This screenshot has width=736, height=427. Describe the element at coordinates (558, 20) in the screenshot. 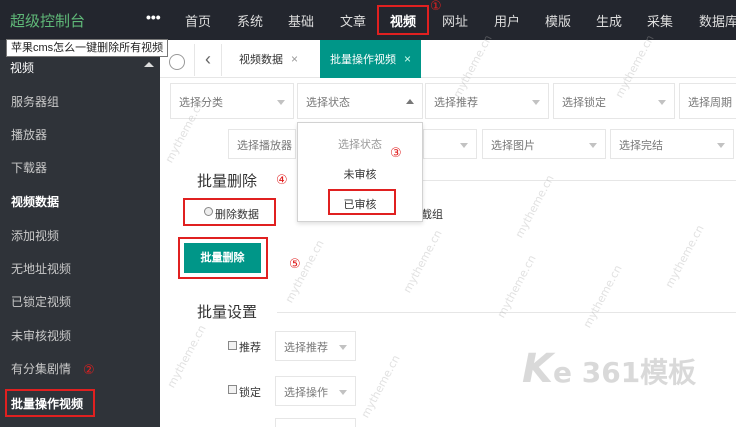

I see `nav-template: 模版` at that location.